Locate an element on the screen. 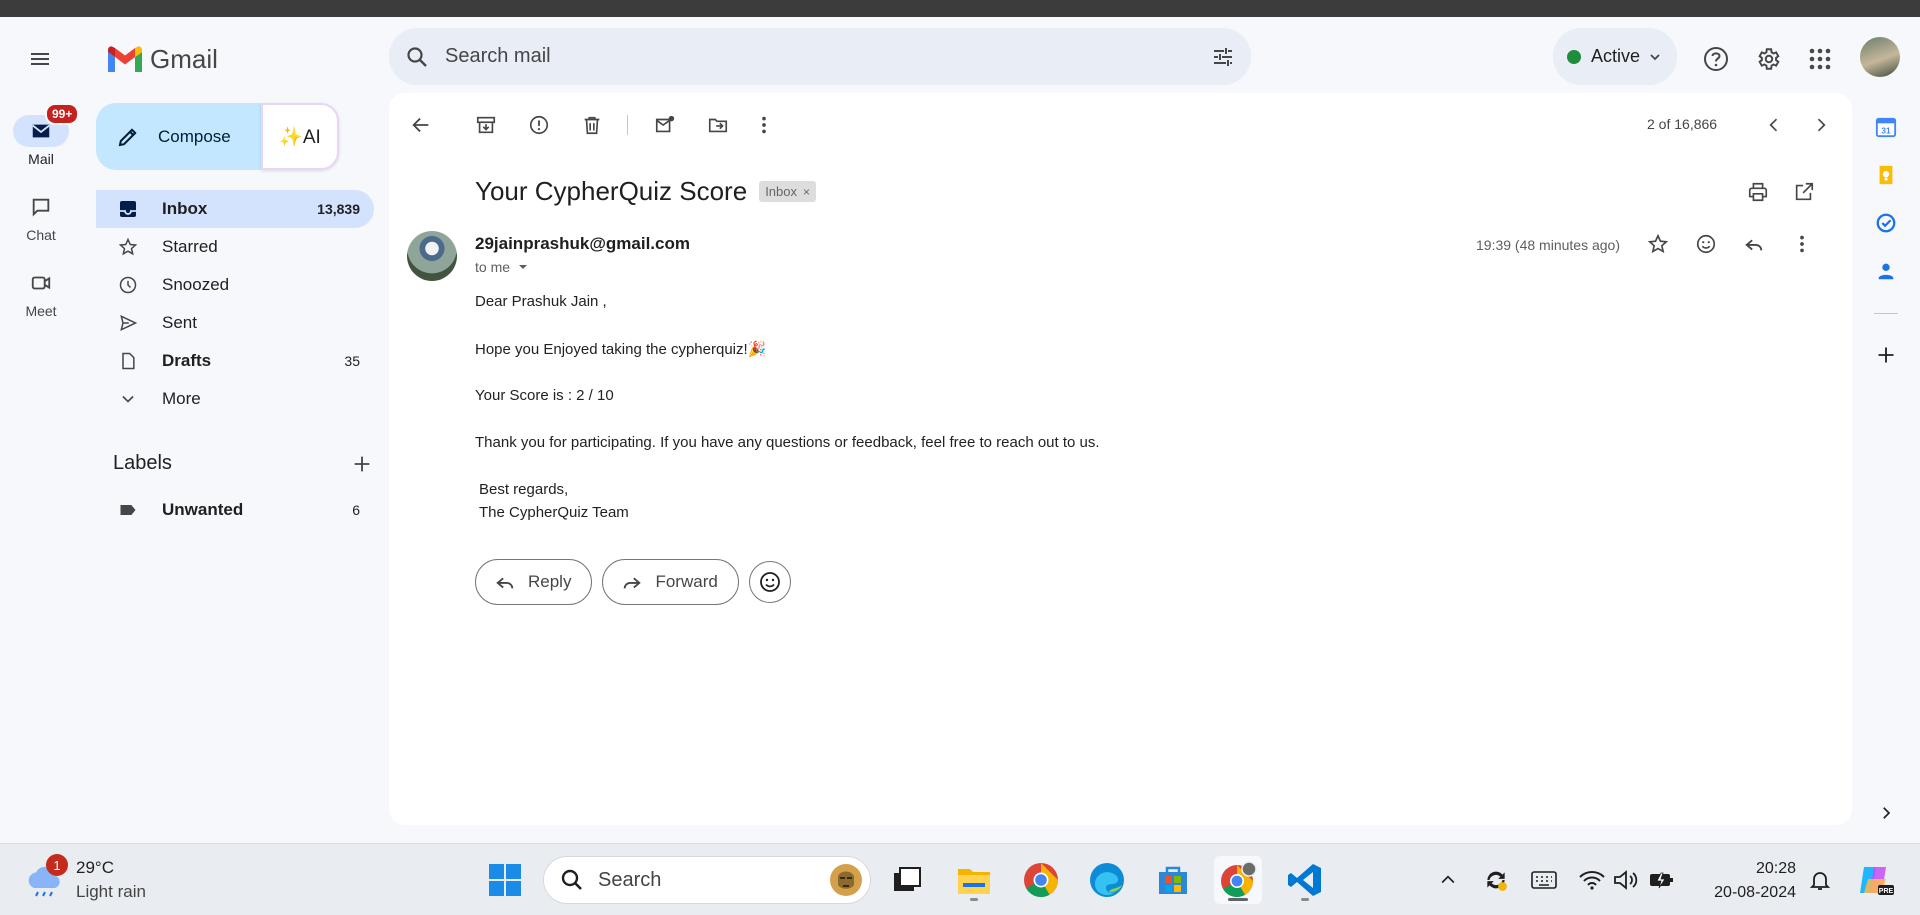  battery-tray-button is located at coordinates (1662, 880).